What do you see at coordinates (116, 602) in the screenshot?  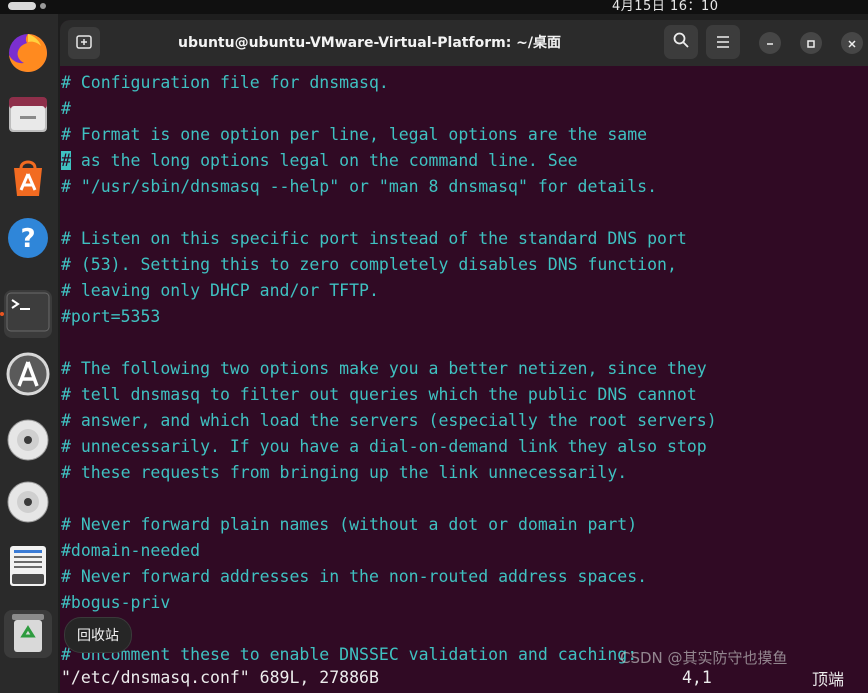 I see `editor-line: #bogus-priv` at bounding box center [116, 602].